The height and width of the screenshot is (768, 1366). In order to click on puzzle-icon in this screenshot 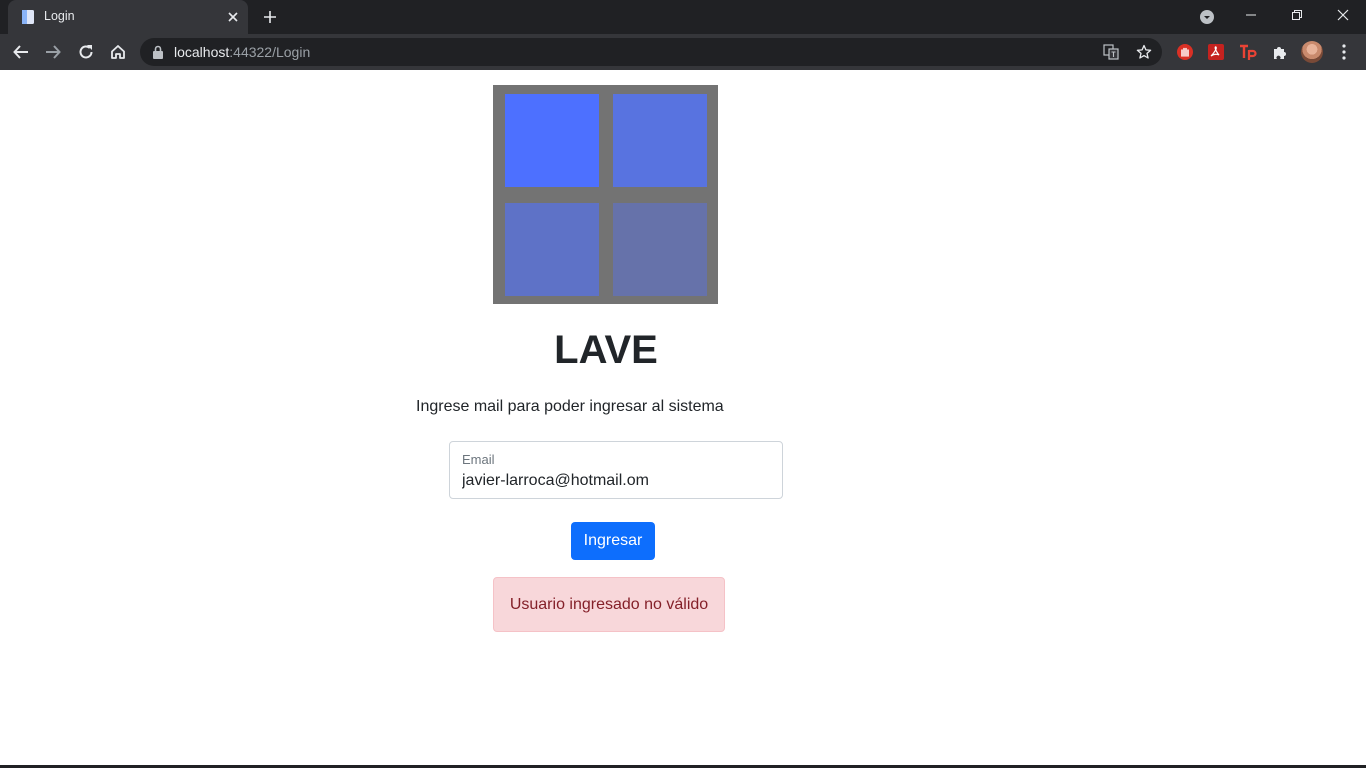, I will do `click(1280, 52)`.